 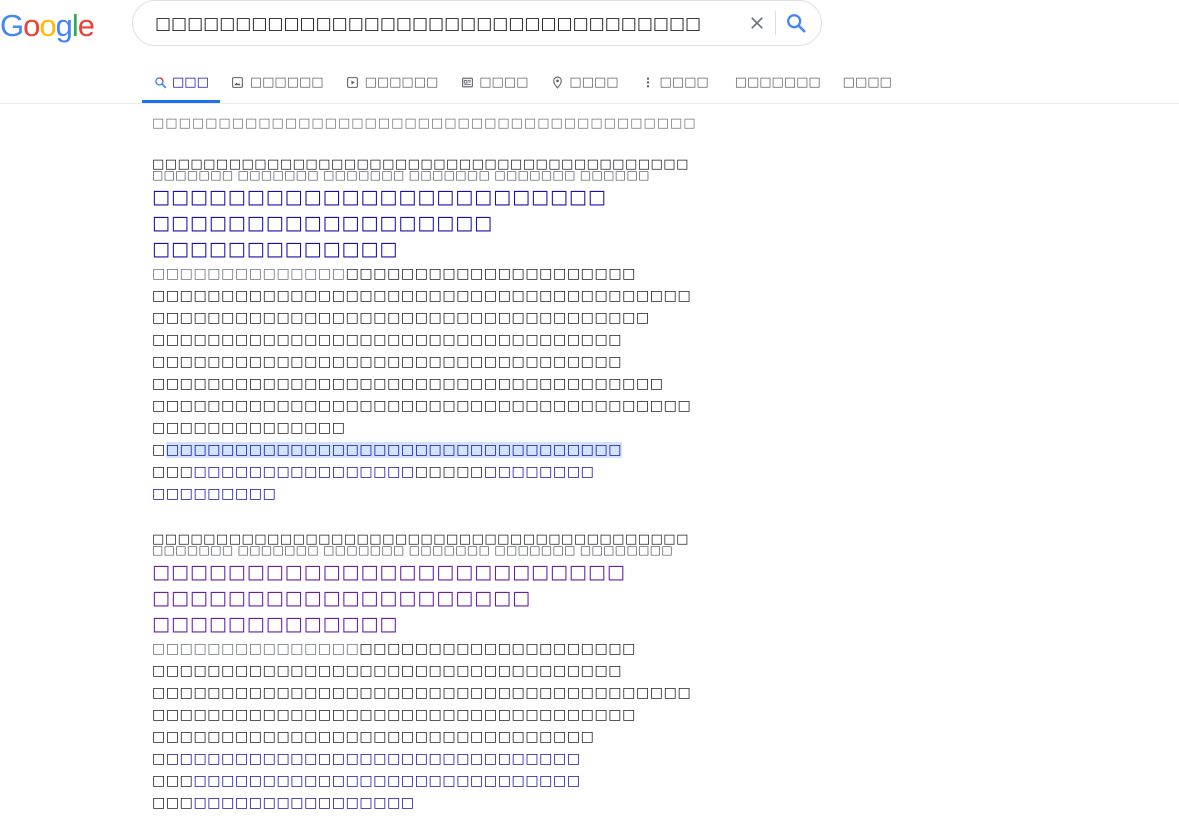 I want to click on search-input, so click(x=445, y=24).